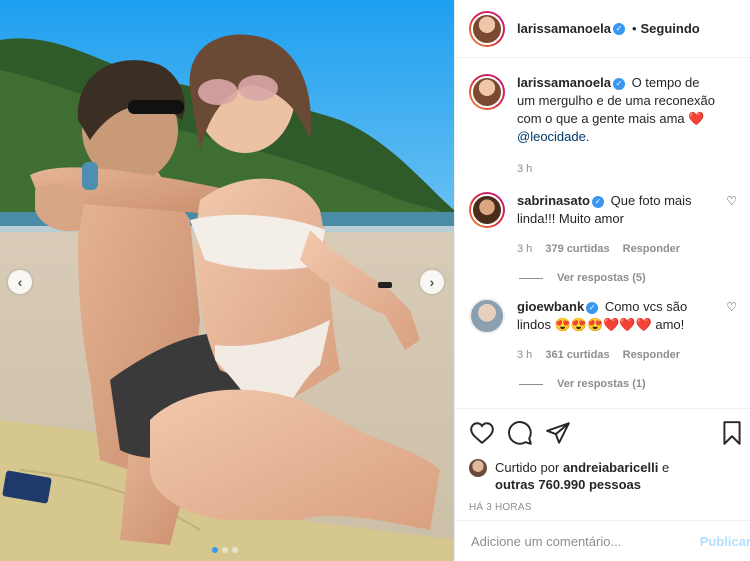  What do you see at coordinates (553, 136) in the screenshot?
I see `caption-mention: @leocidade.` at bounding box center [553, 136].